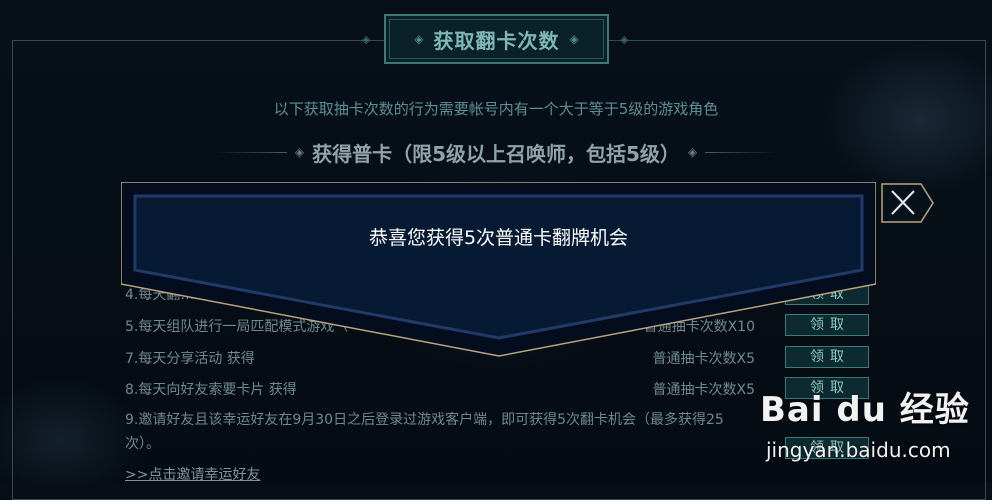  Describe the element at coordinates (704, 390) in the screenshot. I see `task-reward: 普通抽卡次数X5` at that location.